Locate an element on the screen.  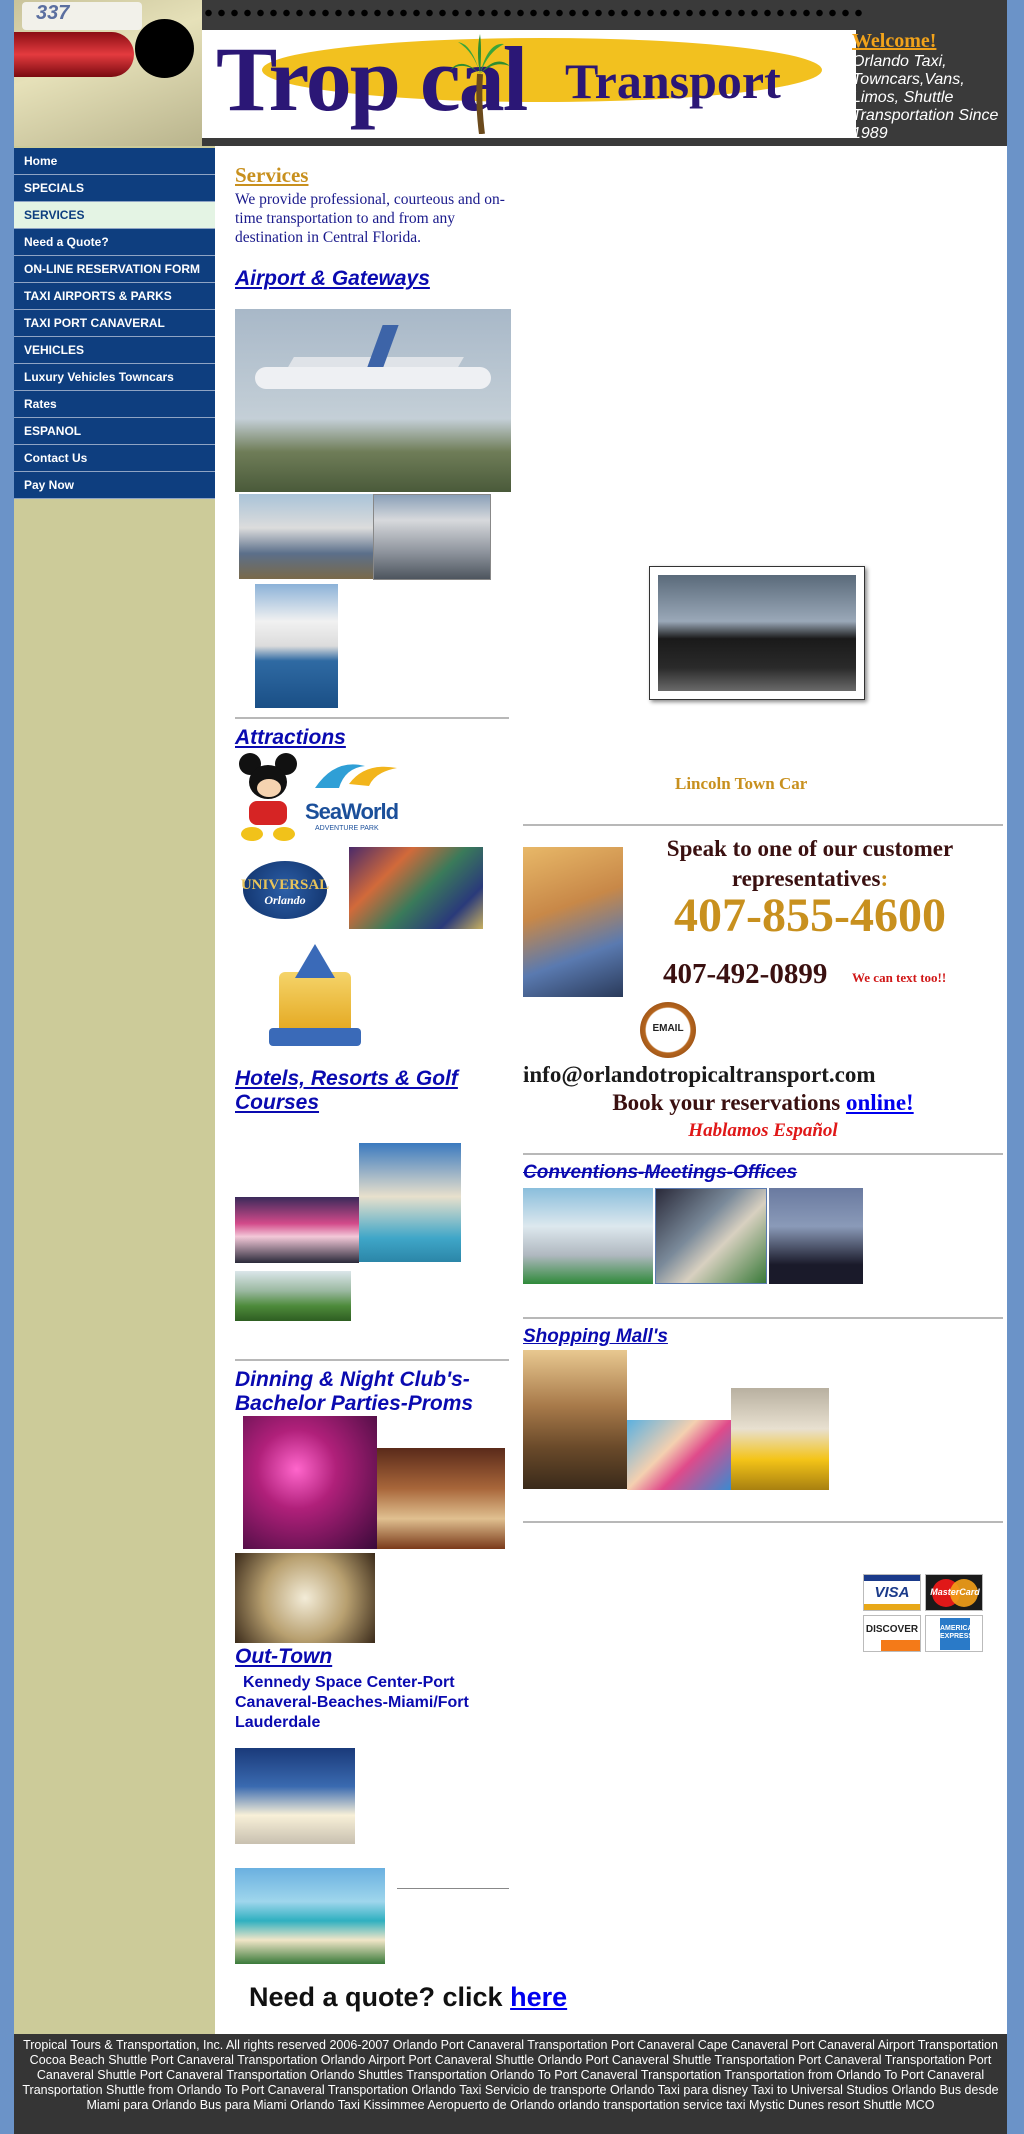
attractions-heading: Attractions is located at coordinates (290, 738).